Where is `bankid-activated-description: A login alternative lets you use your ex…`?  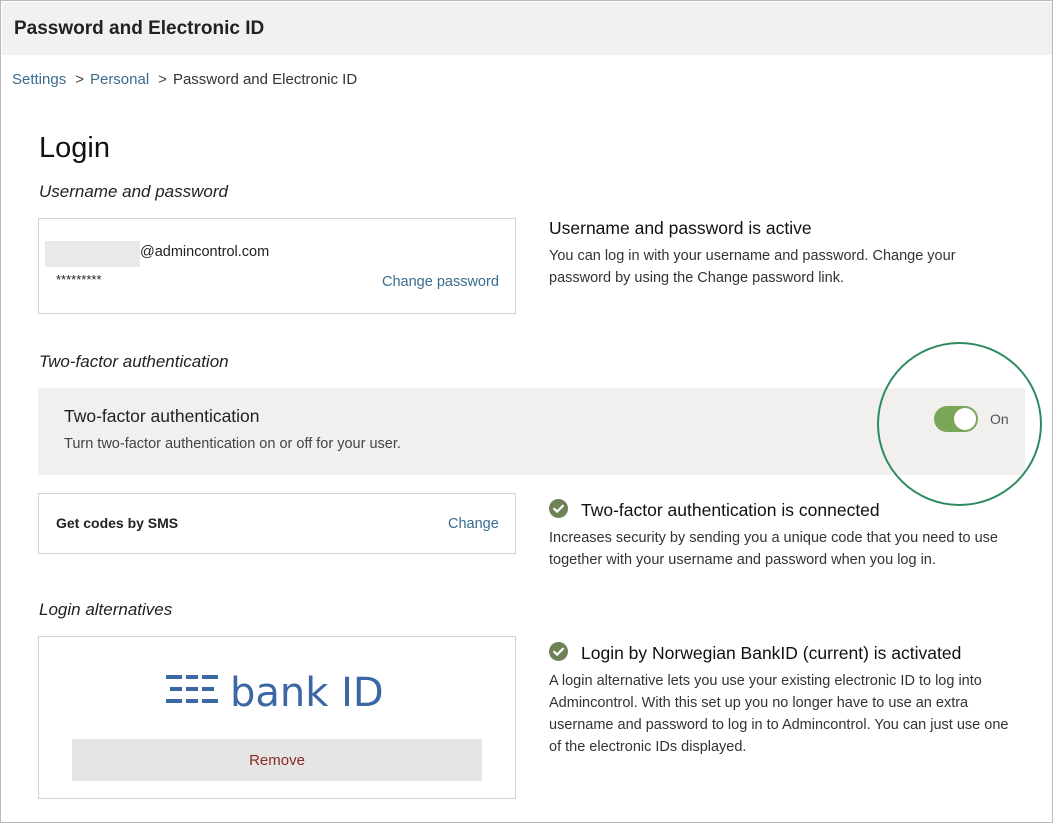 bankid-activated-description: A login alternative lets you use your ex… is located at coordinates (779, 714).